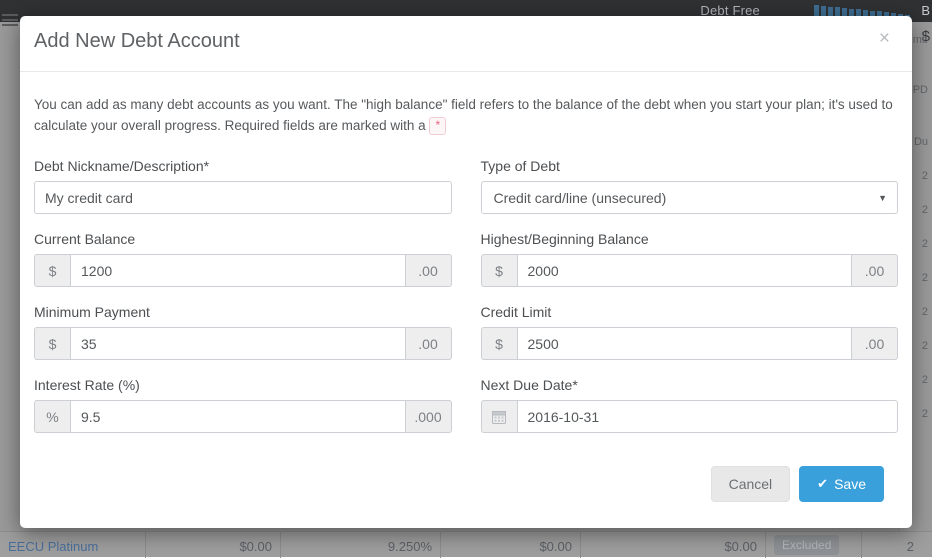 The width and height of the screenshot is (932, 558). What do you see at coordinates (708, 416) in the screenshot?
I see `next-due-date-input` at bounding box center [708, 416].